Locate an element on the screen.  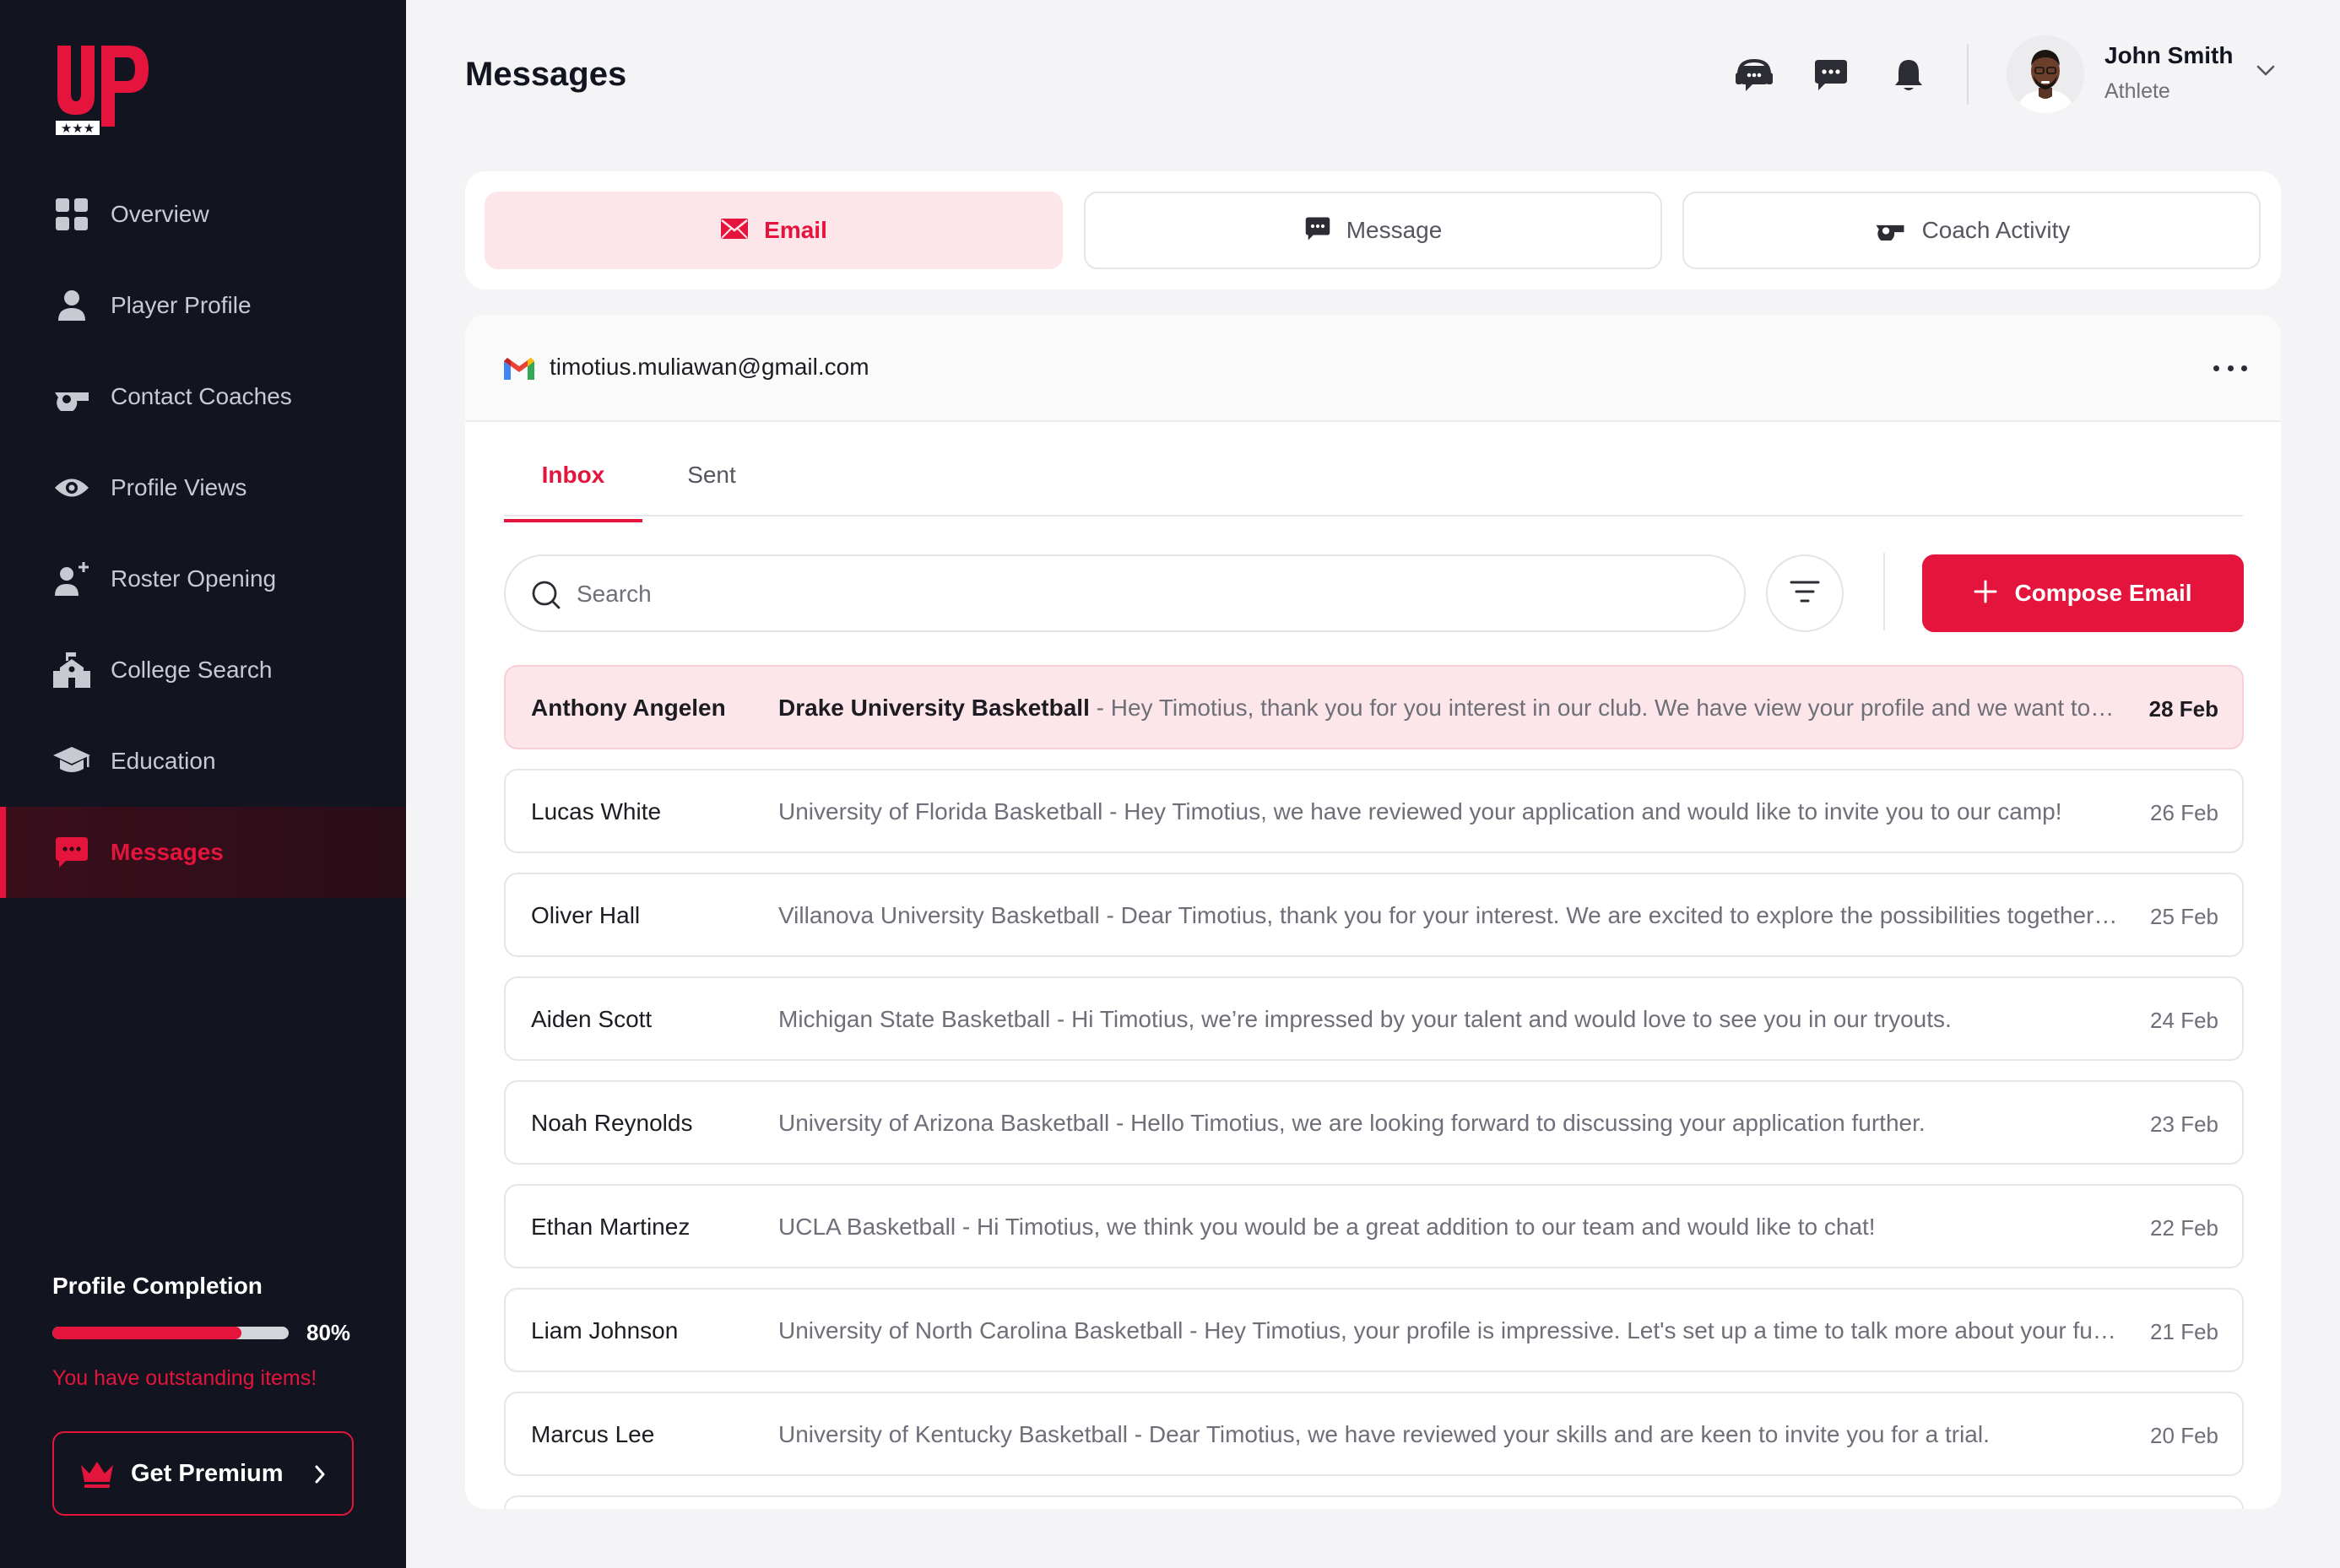
sidebar-item-player-profile: Player Profile is located at coordinates (203, 305).